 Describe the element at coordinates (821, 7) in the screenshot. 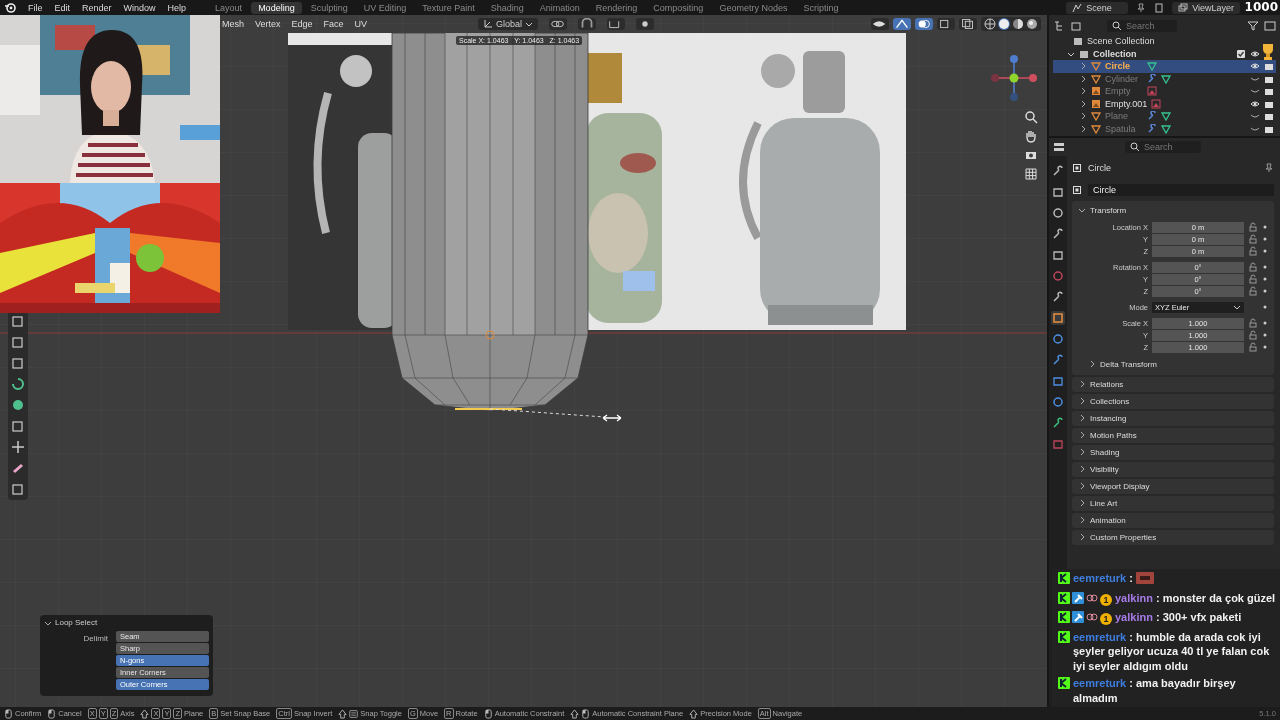

I see `workspace-tab: Scripting` at that location.